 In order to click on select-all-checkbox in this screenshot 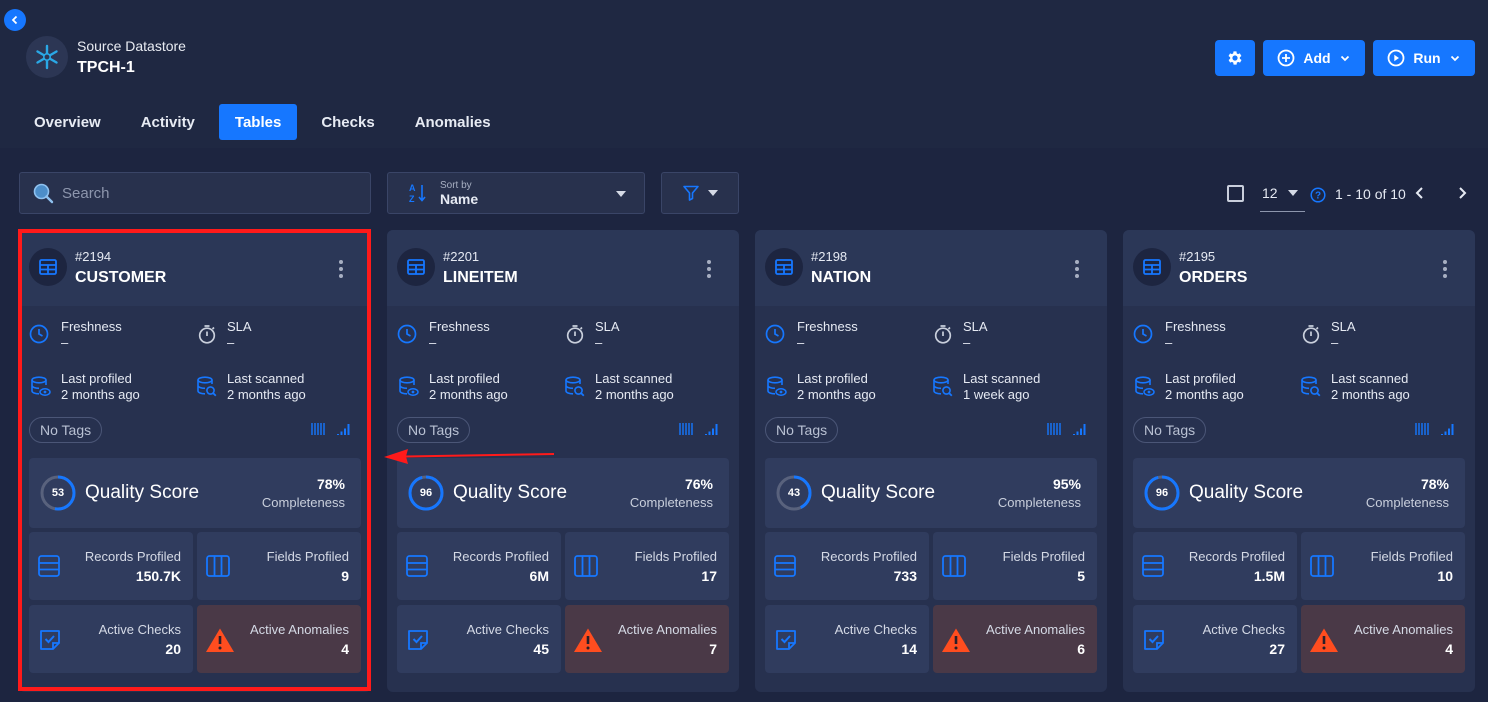, I will do `click(1235, 193)`.